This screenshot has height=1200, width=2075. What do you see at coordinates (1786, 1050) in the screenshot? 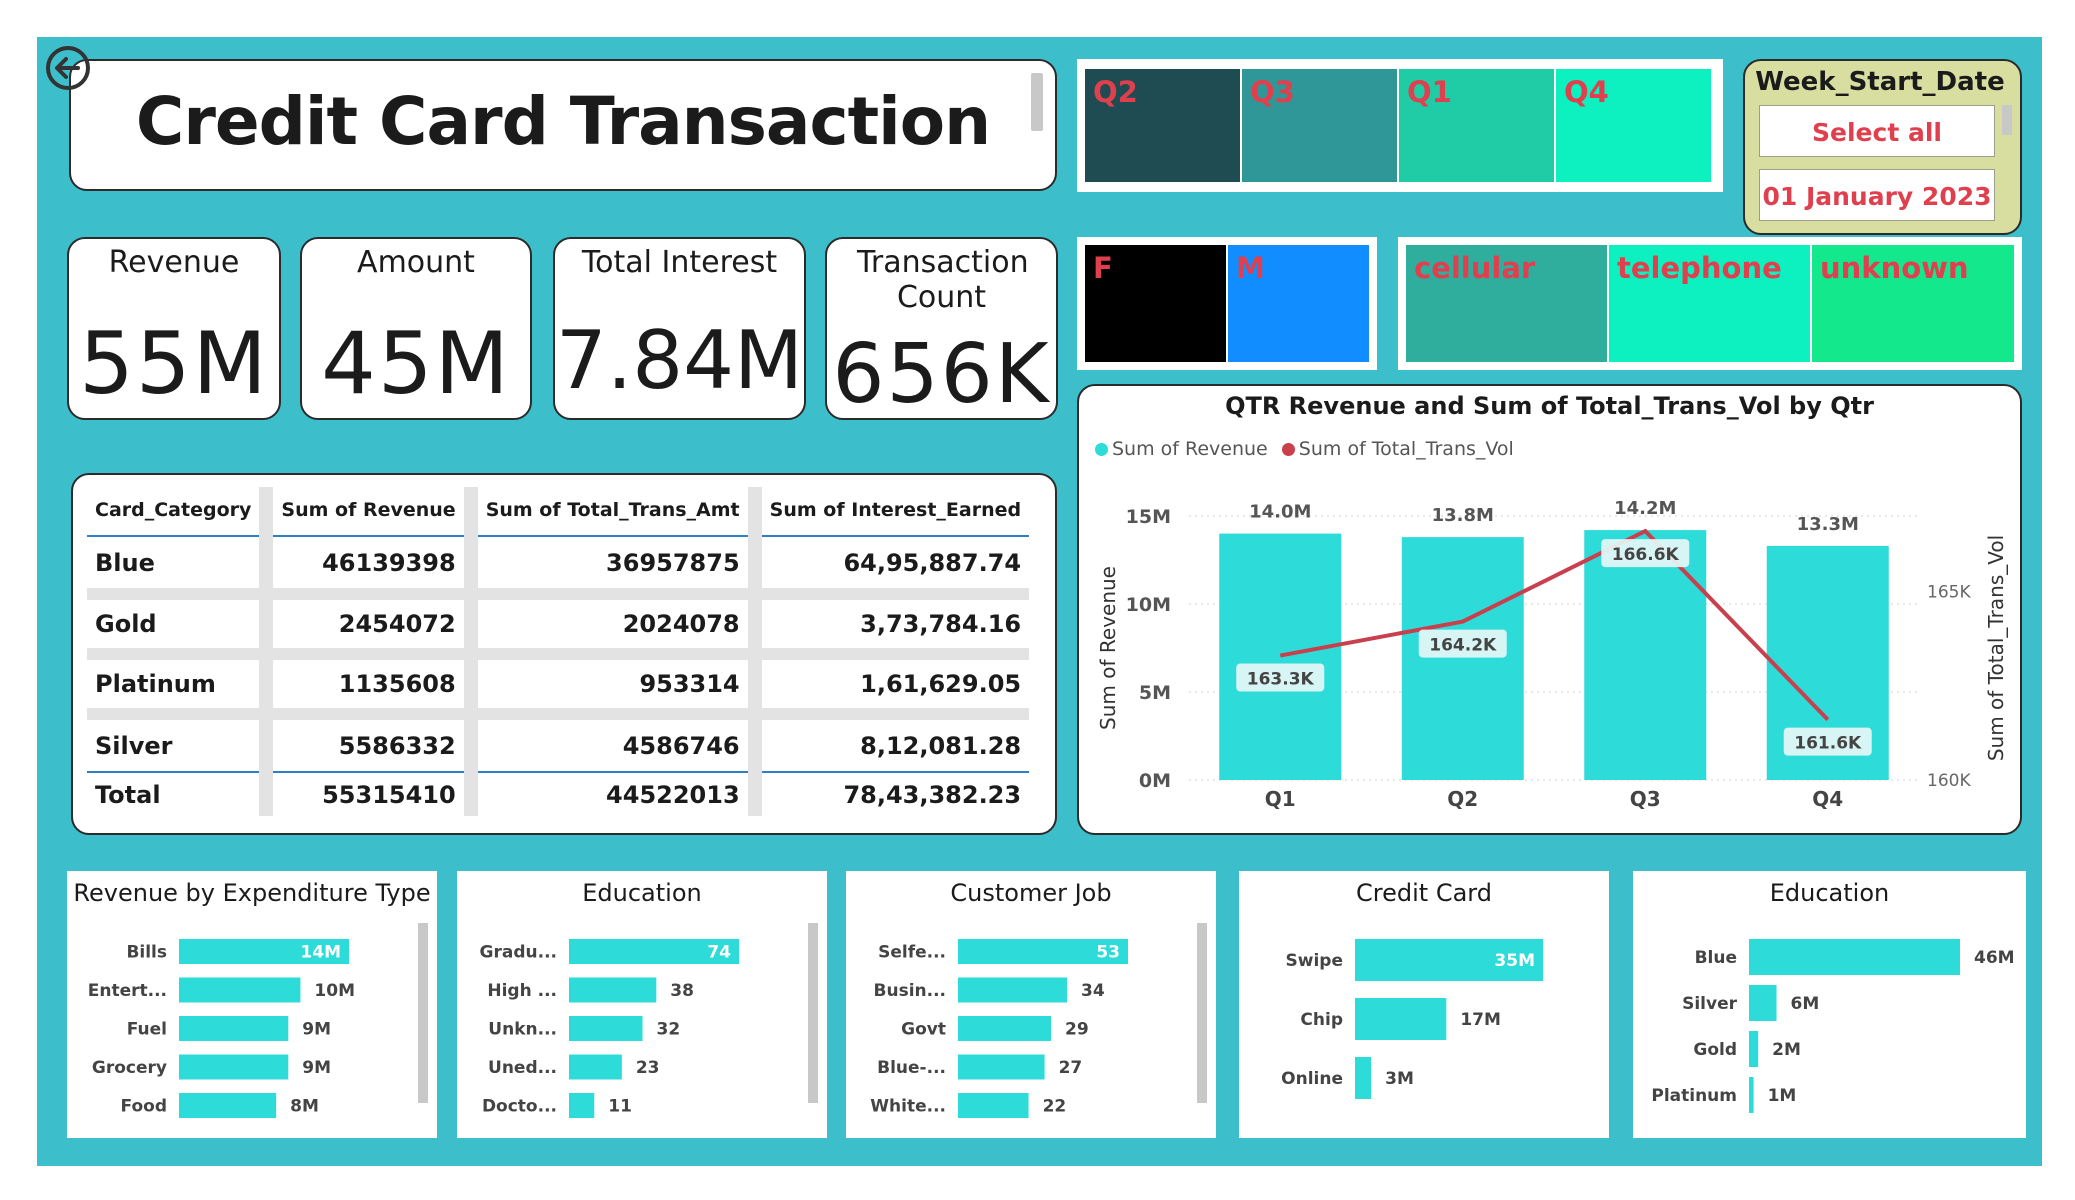
I see `bar-value-label: 2M` at bounding box center [1786, 1050].